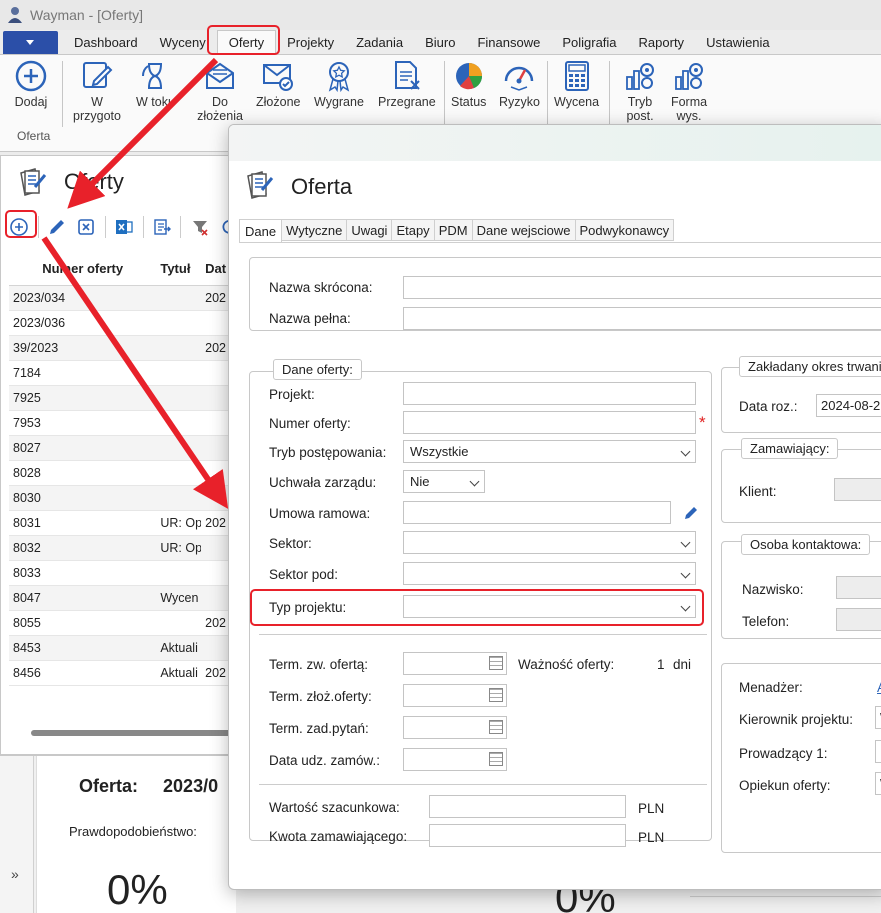 Image resolution: width=881 pixels, height=913 pixels. Describe the element at coordinates (86, 227) in the screenshot. I see `delete-button` at that location.